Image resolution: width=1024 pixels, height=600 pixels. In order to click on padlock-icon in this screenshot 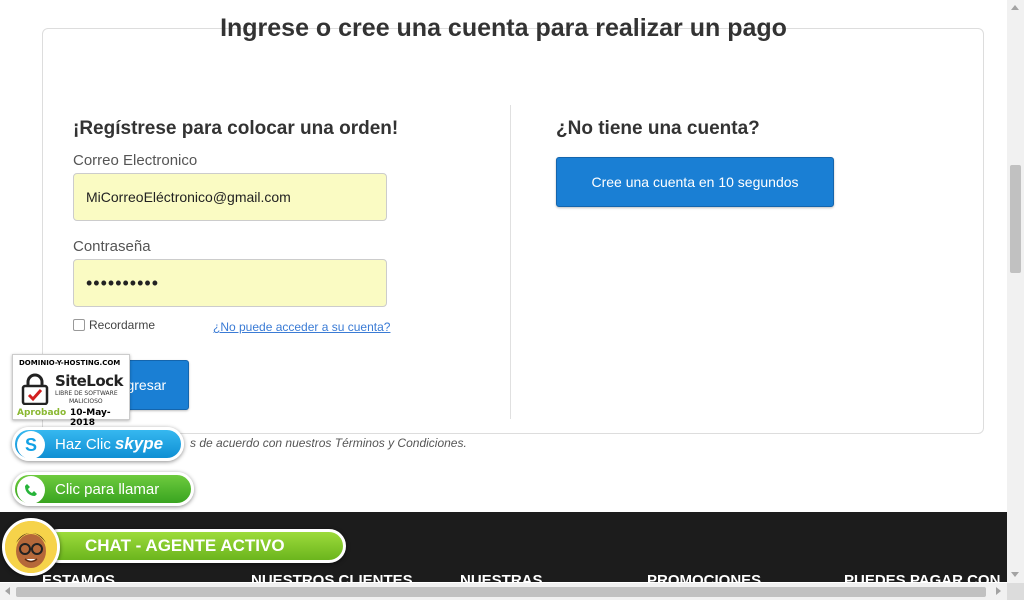, I will do `click(35, 389)`.